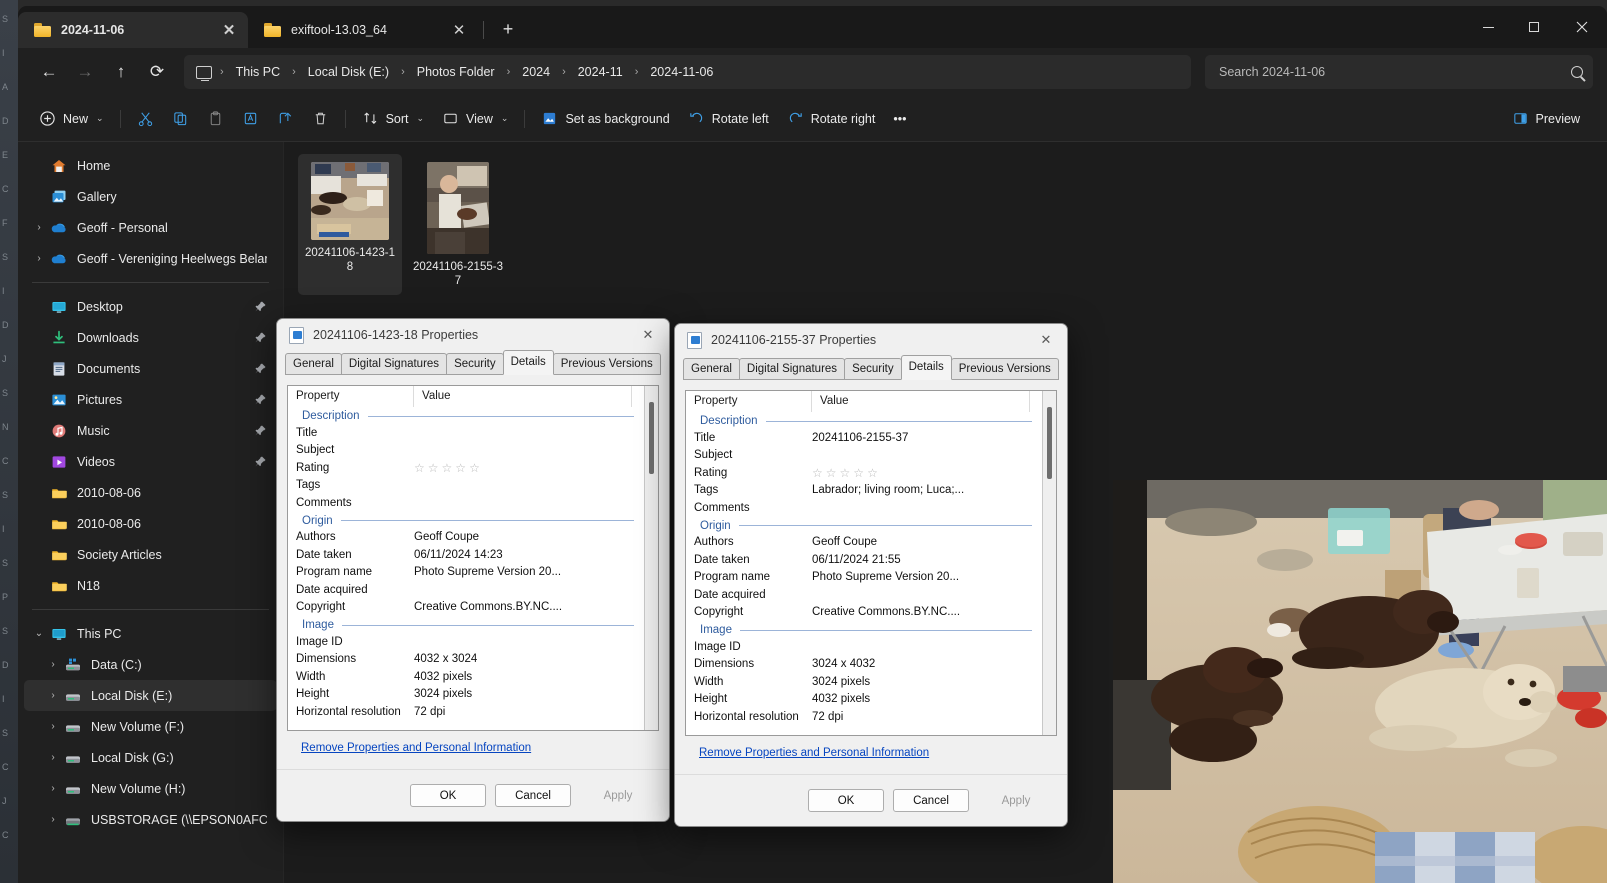 Image resolution: width=1607 pixels, height=883 pixels. I want to click on sidebar-item-documents: Documents, so click(150, 368).